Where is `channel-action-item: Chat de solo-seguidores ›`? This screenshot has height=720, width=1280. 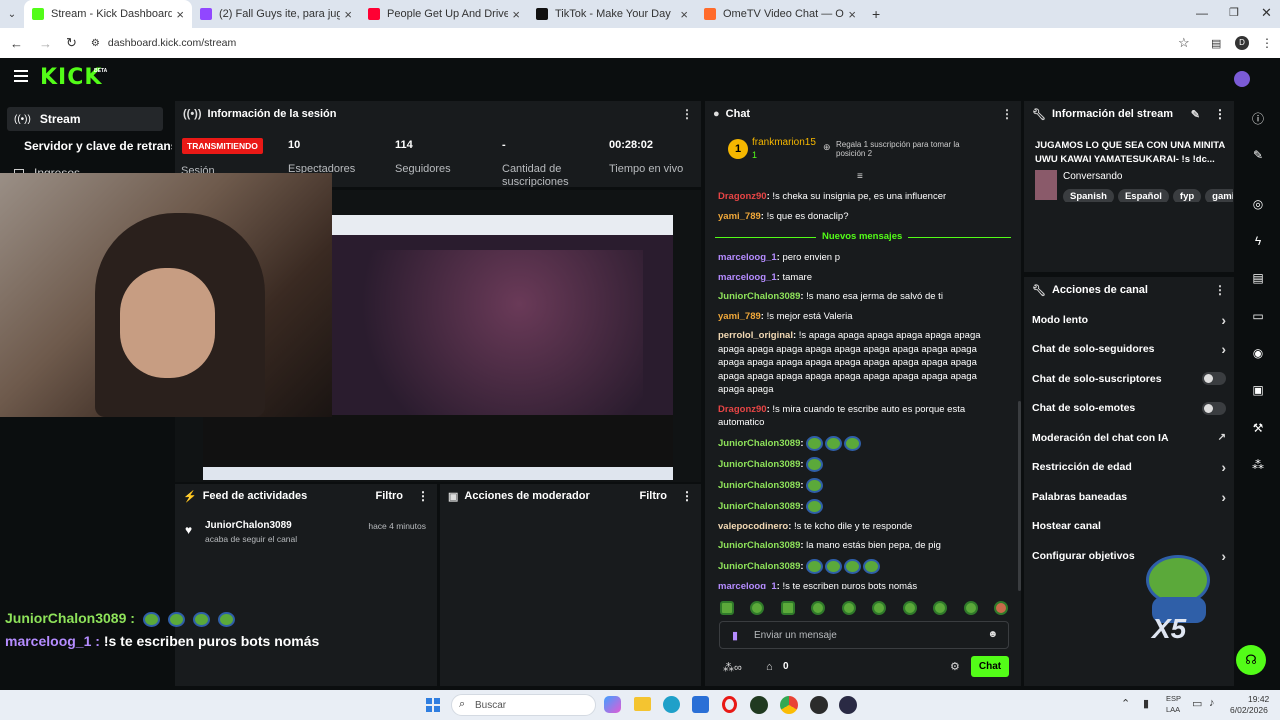 channel-action-item: Chat de solo-seguidores › is located at coordinates (1129, 350).